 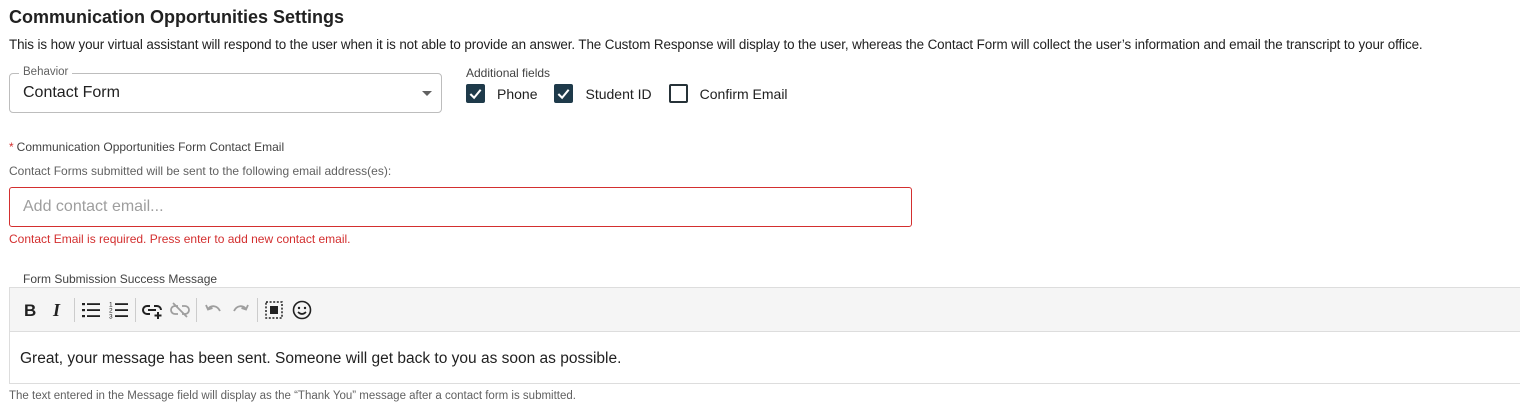 I want to click on behavior-select: Behavior Contact Form, so click(x=225, y=89).